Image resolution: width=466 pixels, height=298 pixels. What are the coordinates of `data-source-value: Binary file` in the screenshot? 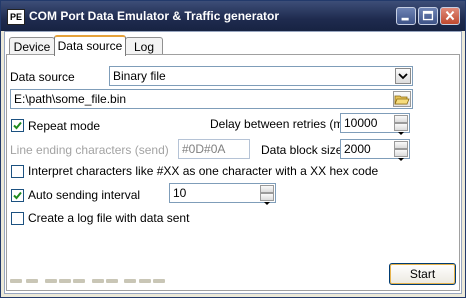 It's located at (139, 76).